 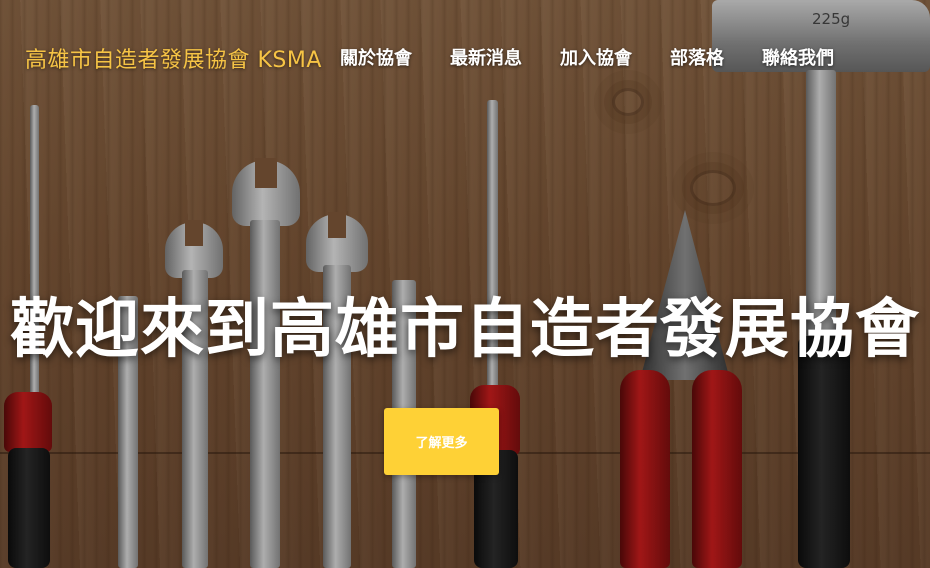 What do you see at coordinates (465, 330) in the screenshot?
I see `hero-title: 歡迎來到高雄市自造者發展協會` at bounding box center [465, 330].